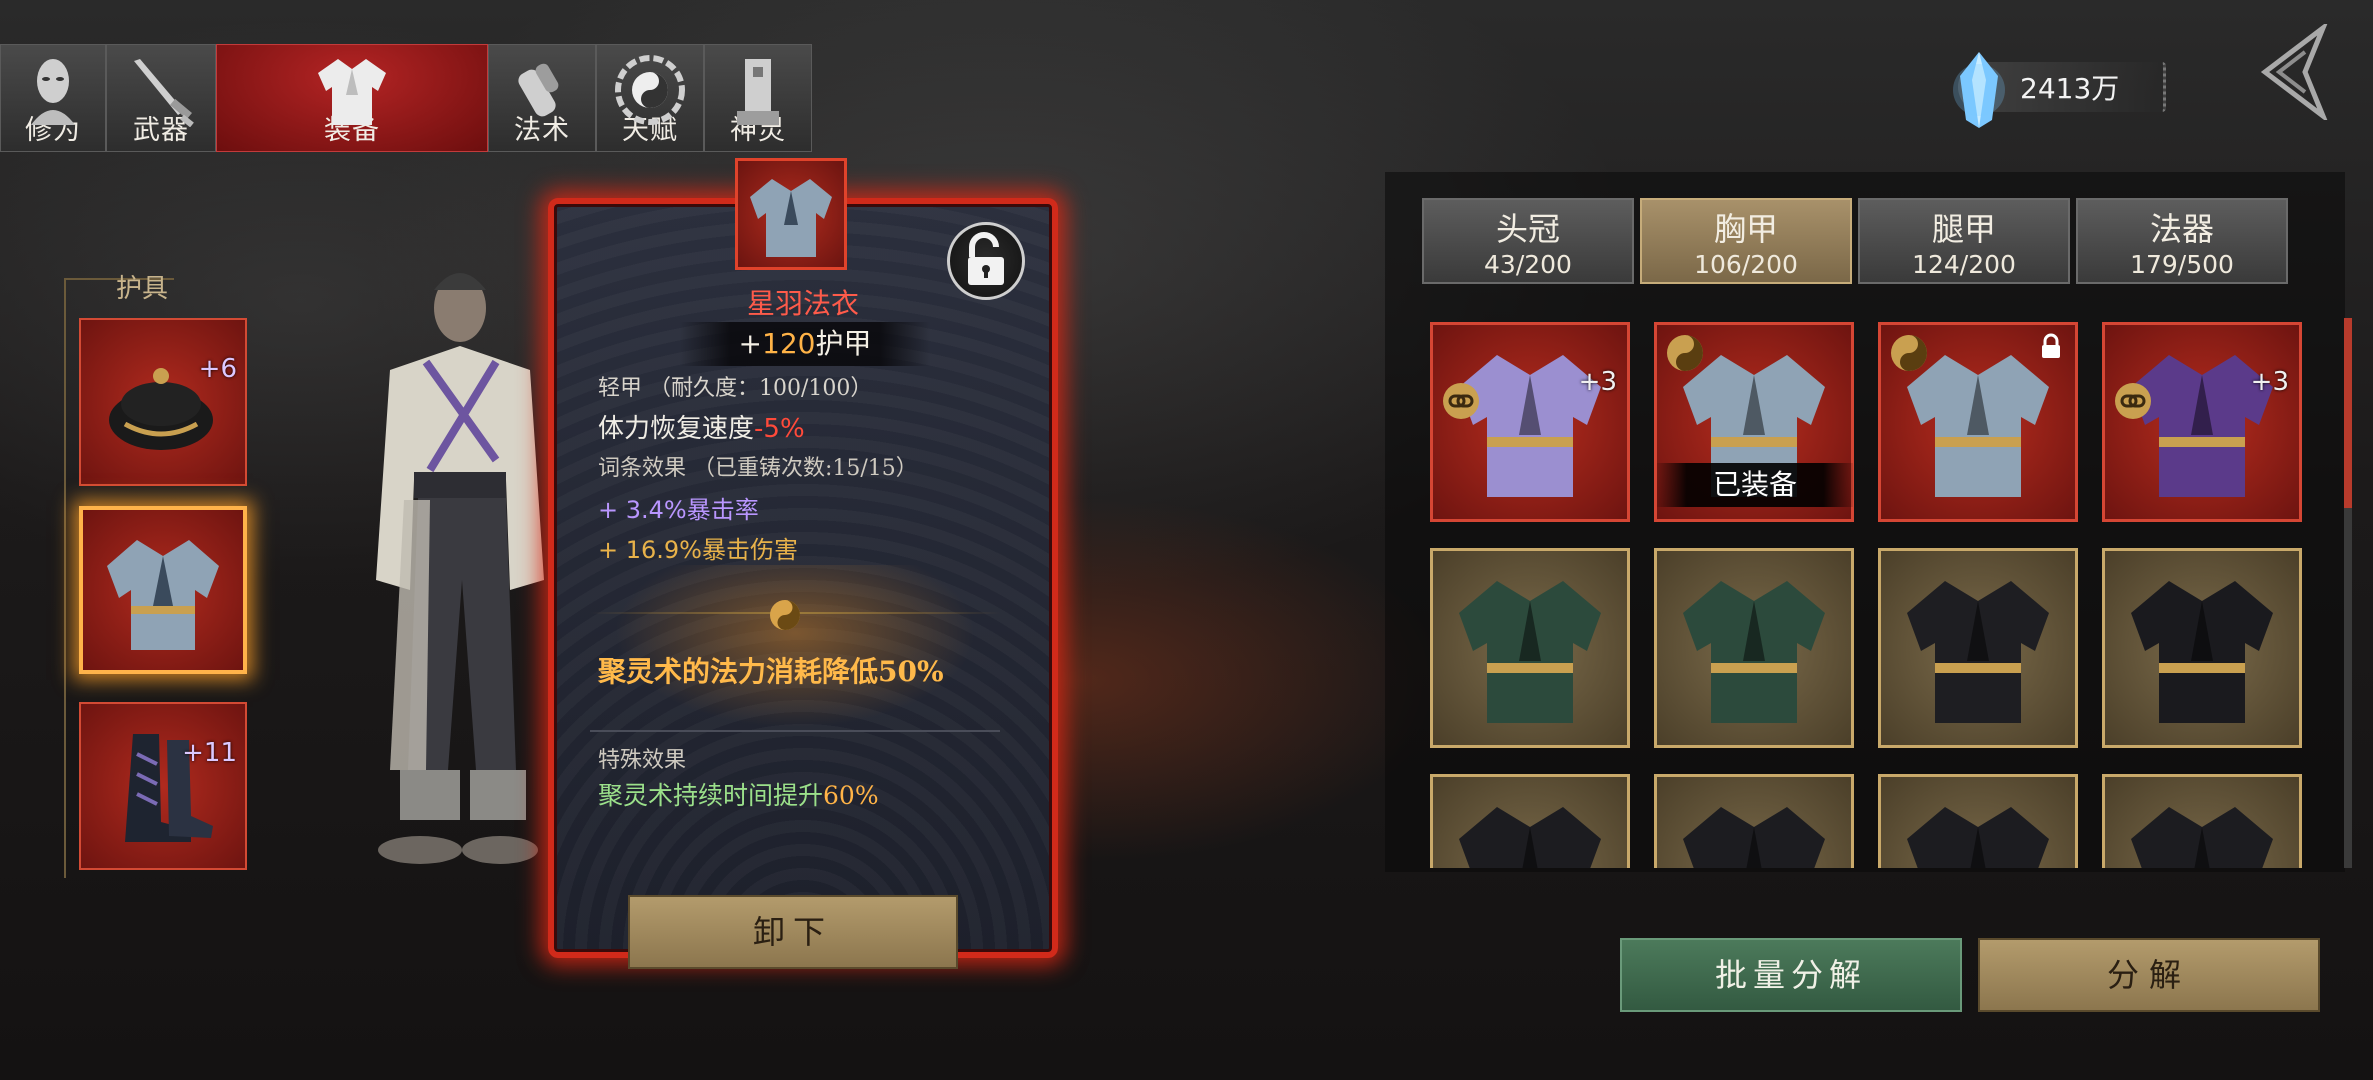 This screenshot has height=1080, width=2373. Describe the element at coordinates (2182, 264) in the screenshot. I see `category-count: 179/500` at that location.